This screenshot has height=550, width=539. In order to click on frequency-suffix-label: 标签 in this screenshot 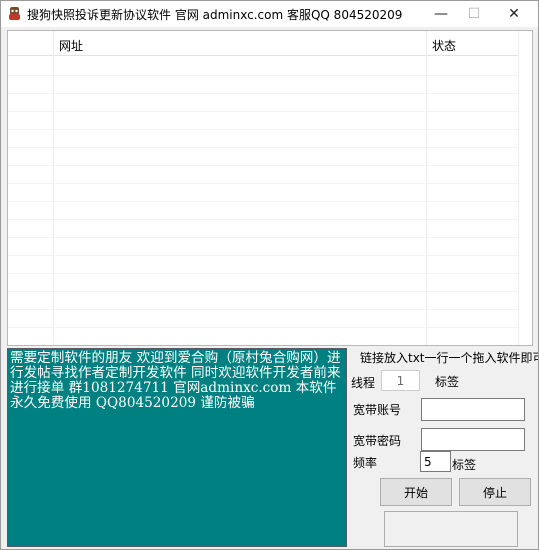, I will do `click(464, 465)`.